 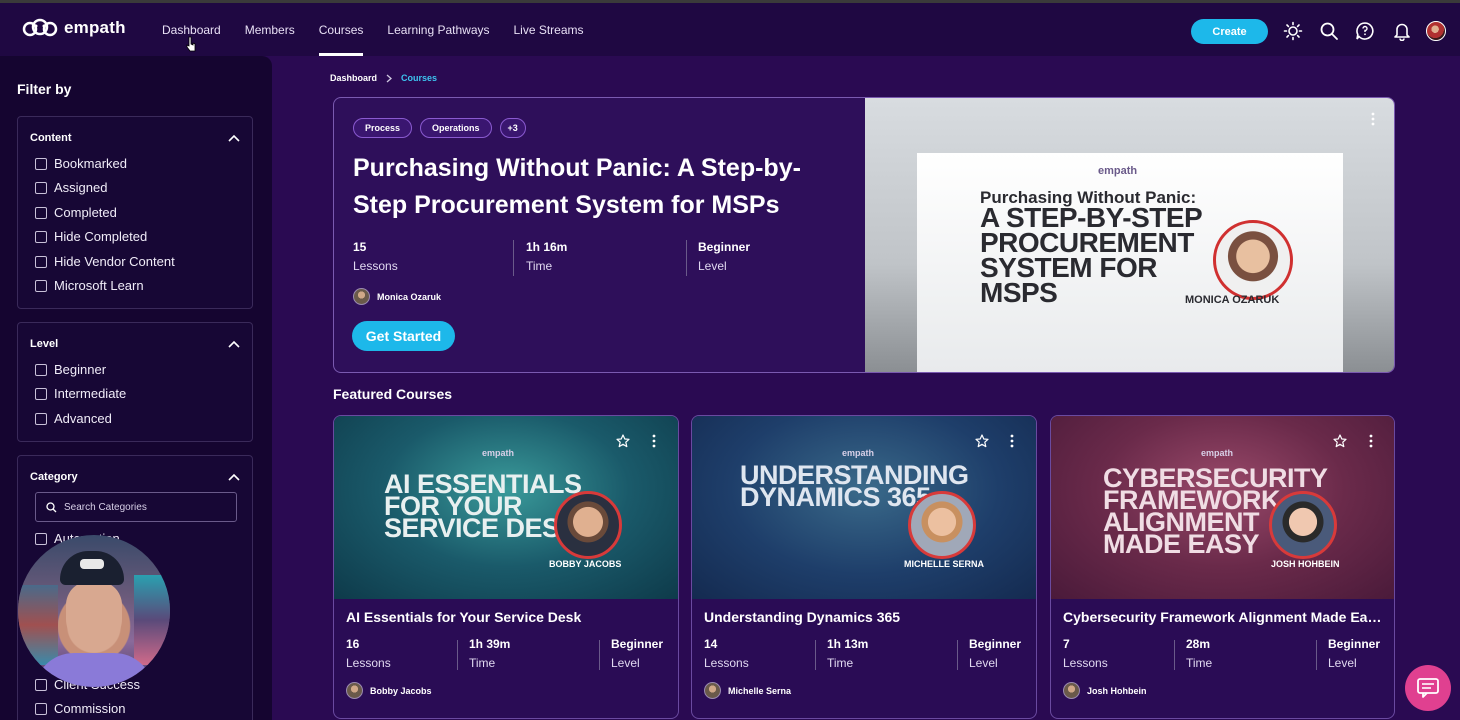 What do you see at coordinates (438, 29) in the screenshot?
I see `nav-learning-pathways: Learning Pathways` at bounding box center [438, 29].